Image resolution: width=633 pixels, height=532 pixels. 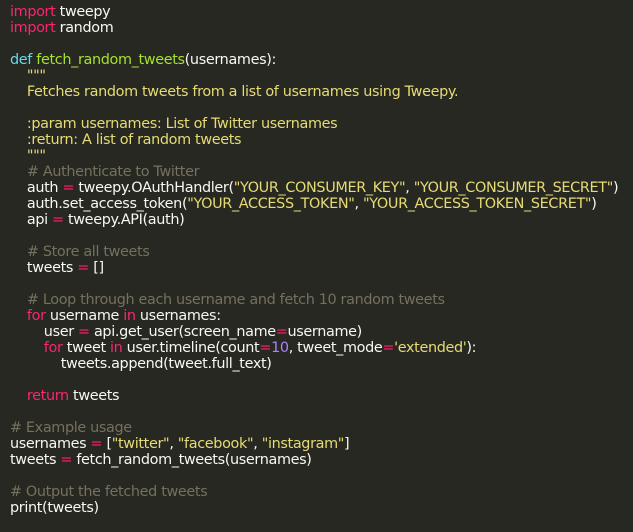 What do you see at coordinates (86, 348) in the screenshot?
I see `code-token: tweet` at bounding box center [86, 348].